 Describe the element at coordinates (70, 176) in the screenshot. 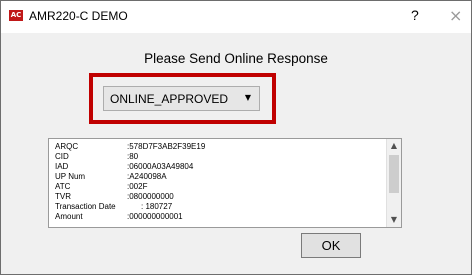

I see `detail-label: UP Num` at that location.